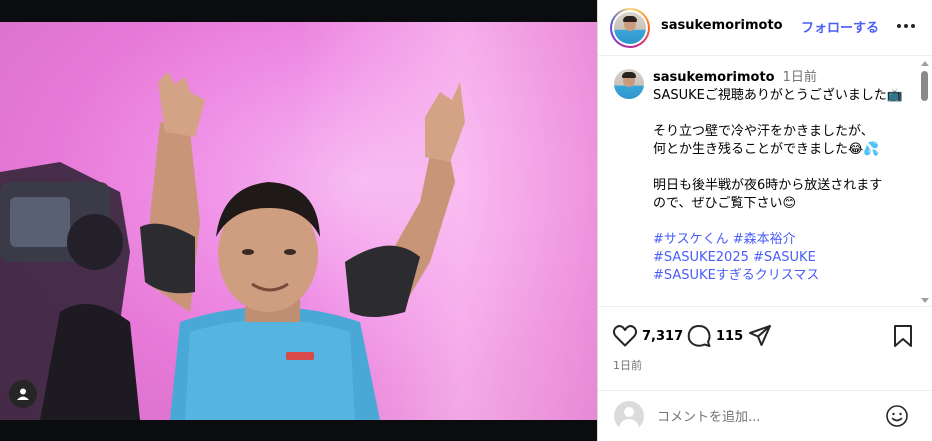 Image resolution: width=932 pixels, height=441 pixels. I want to click on action-bar: 7,317 115, so click(765, 338).